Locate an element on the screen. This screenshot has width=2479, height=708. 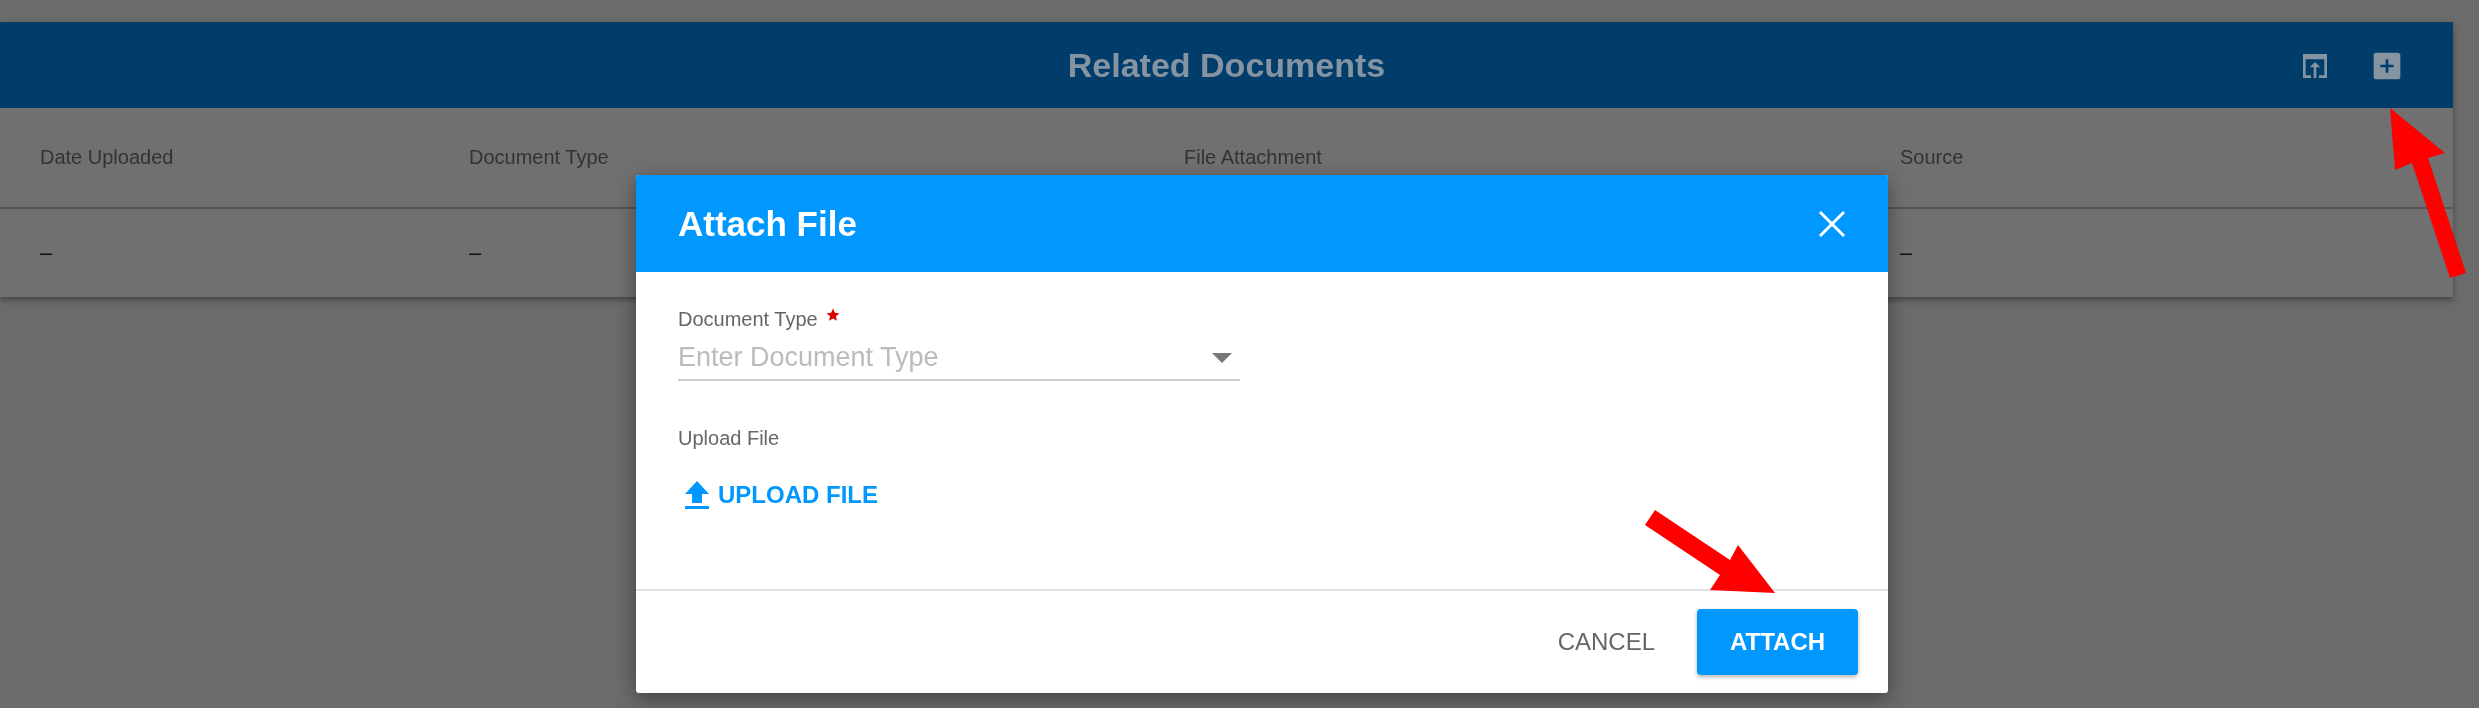
upload-label: Upload File is located at coordinates (729, 438).